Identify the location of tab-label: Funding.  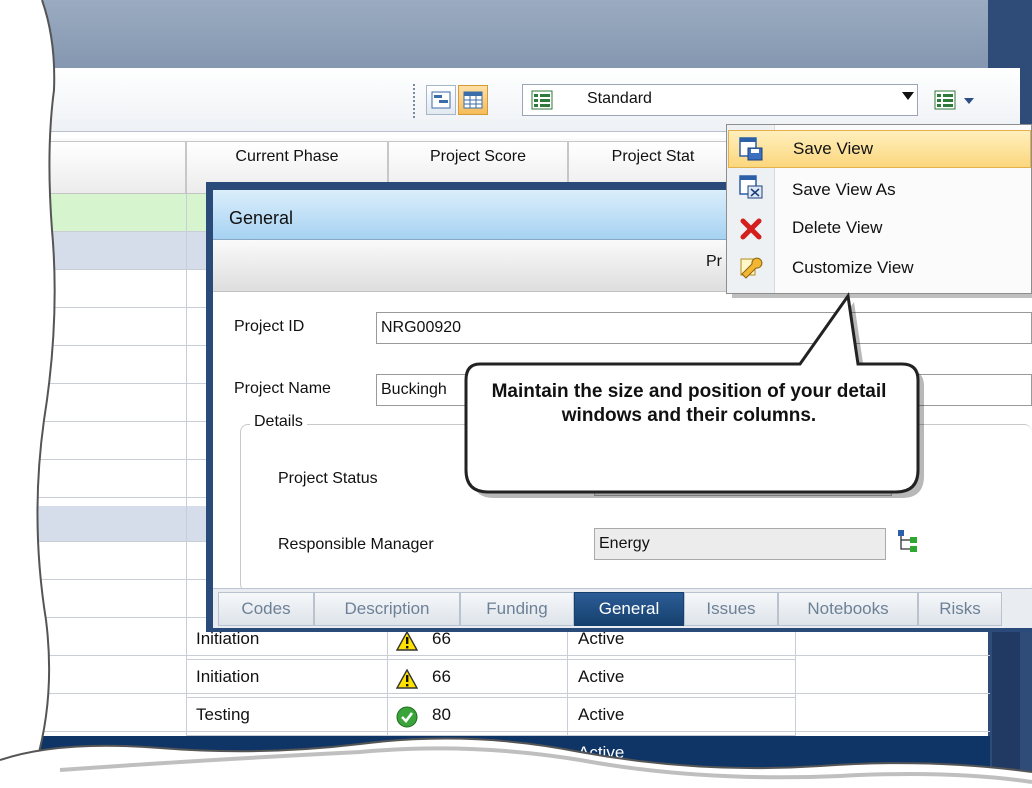
(517, 608).